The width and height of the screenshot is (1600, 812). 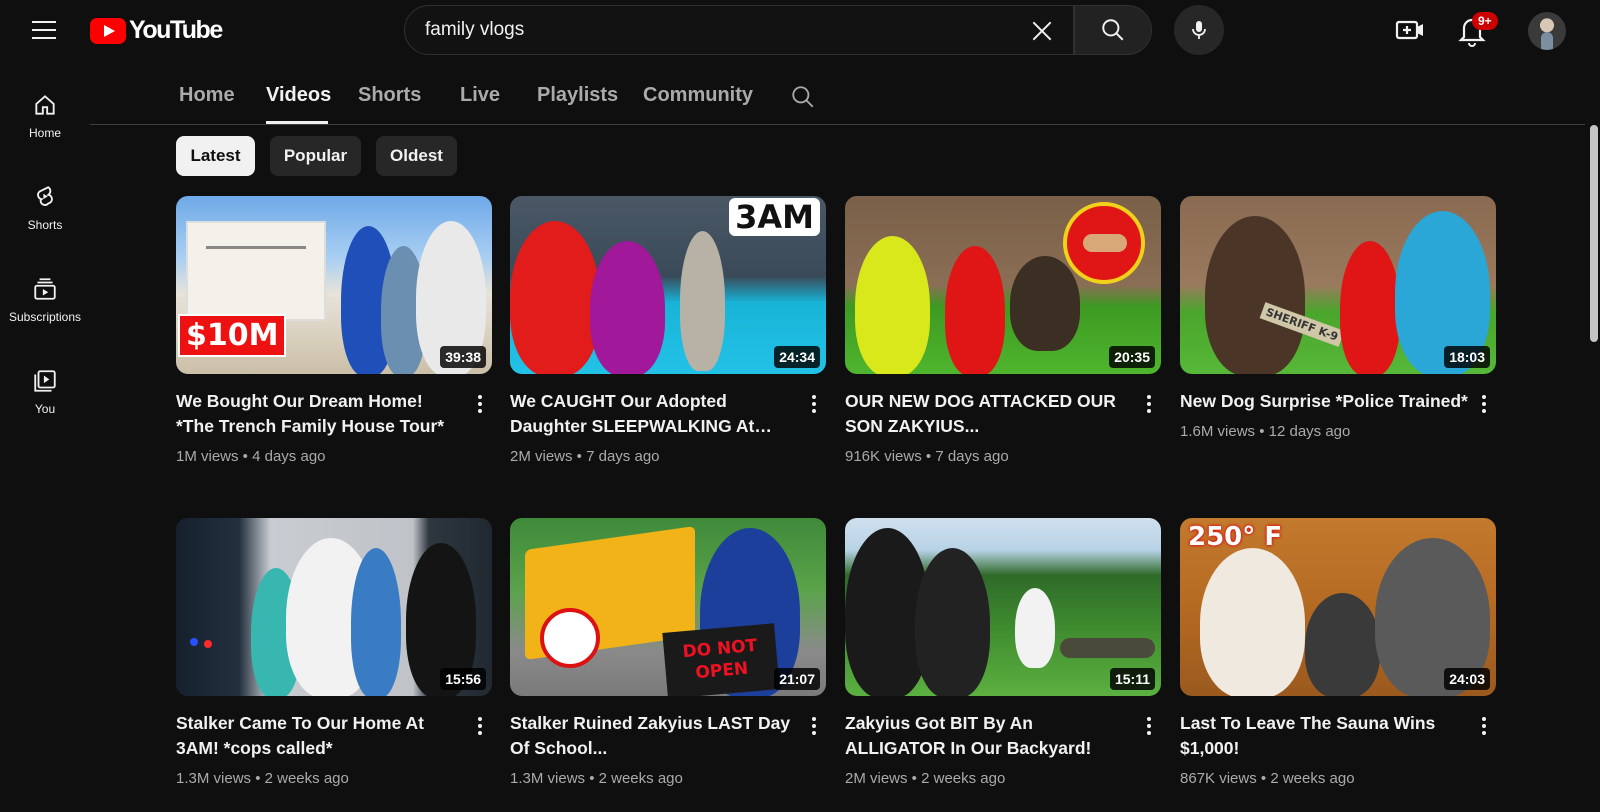 What do you see at coordinates (1594, 233) in the screenshot?
I see `scrollbar-thumb` at bounding box center [1594, 233].